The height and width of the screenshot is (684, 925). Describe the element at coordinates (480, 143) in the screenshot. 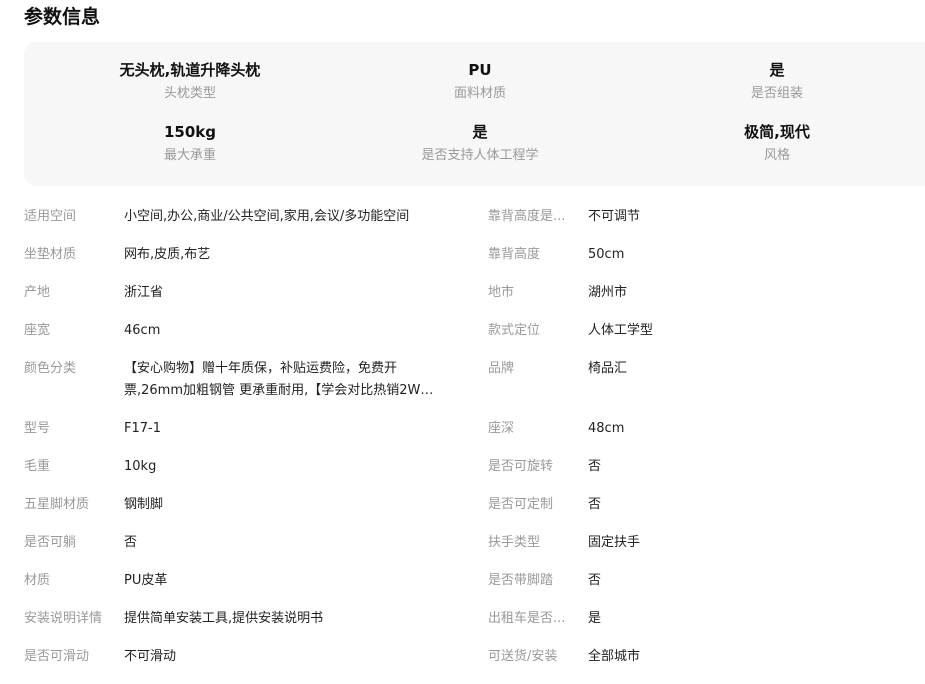

I see `highlight-ergonomic: 是 是否支持人体工程学` at that location.